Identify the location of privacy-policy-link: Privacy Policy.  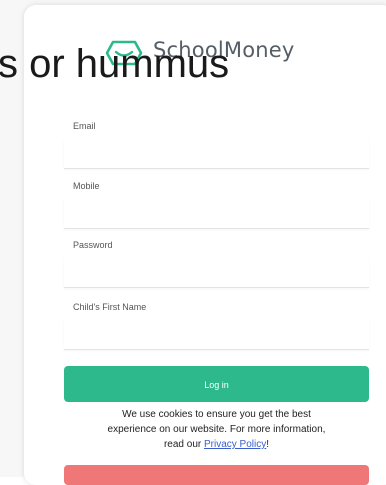
(235, 444).